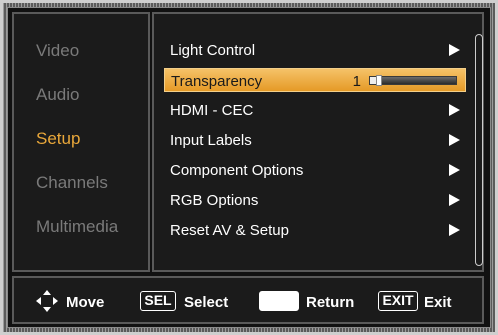 The height and width of the screenshot is (335, 498). I want to click on sidebar-item-multimedia: Multimedia, so click(77, 227).